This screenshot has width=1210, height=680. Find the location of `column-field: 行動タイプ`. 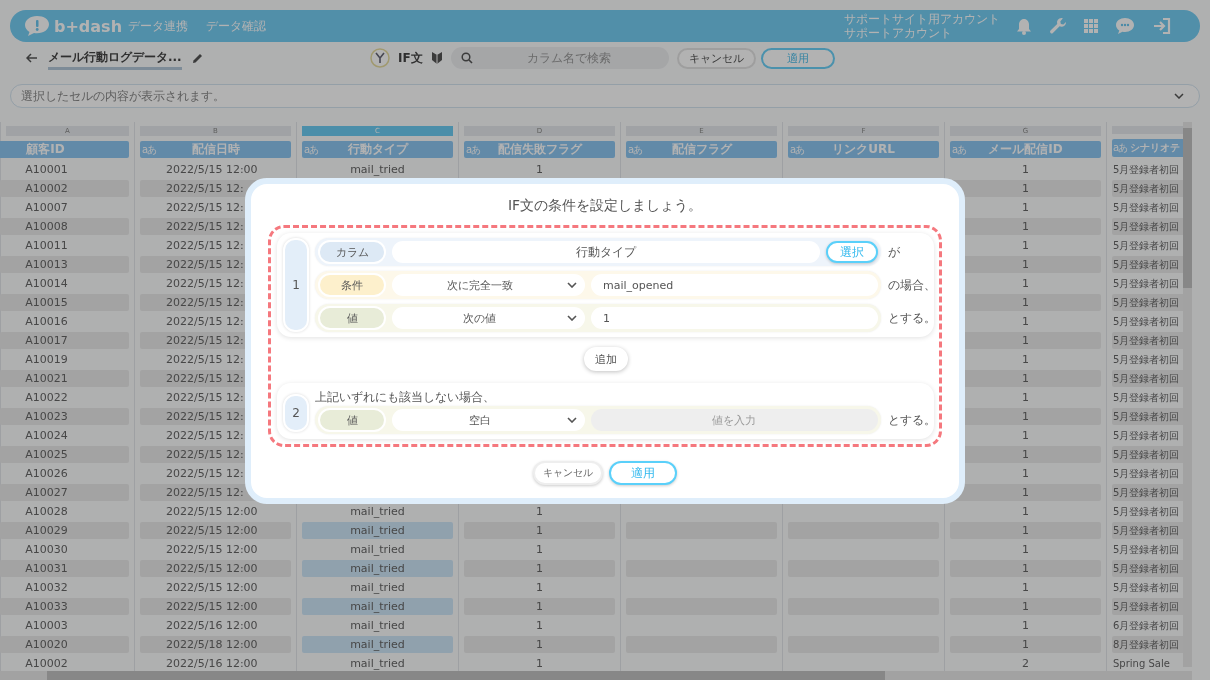

column-field: 行動タイプ is located at coordinates (606, 252).